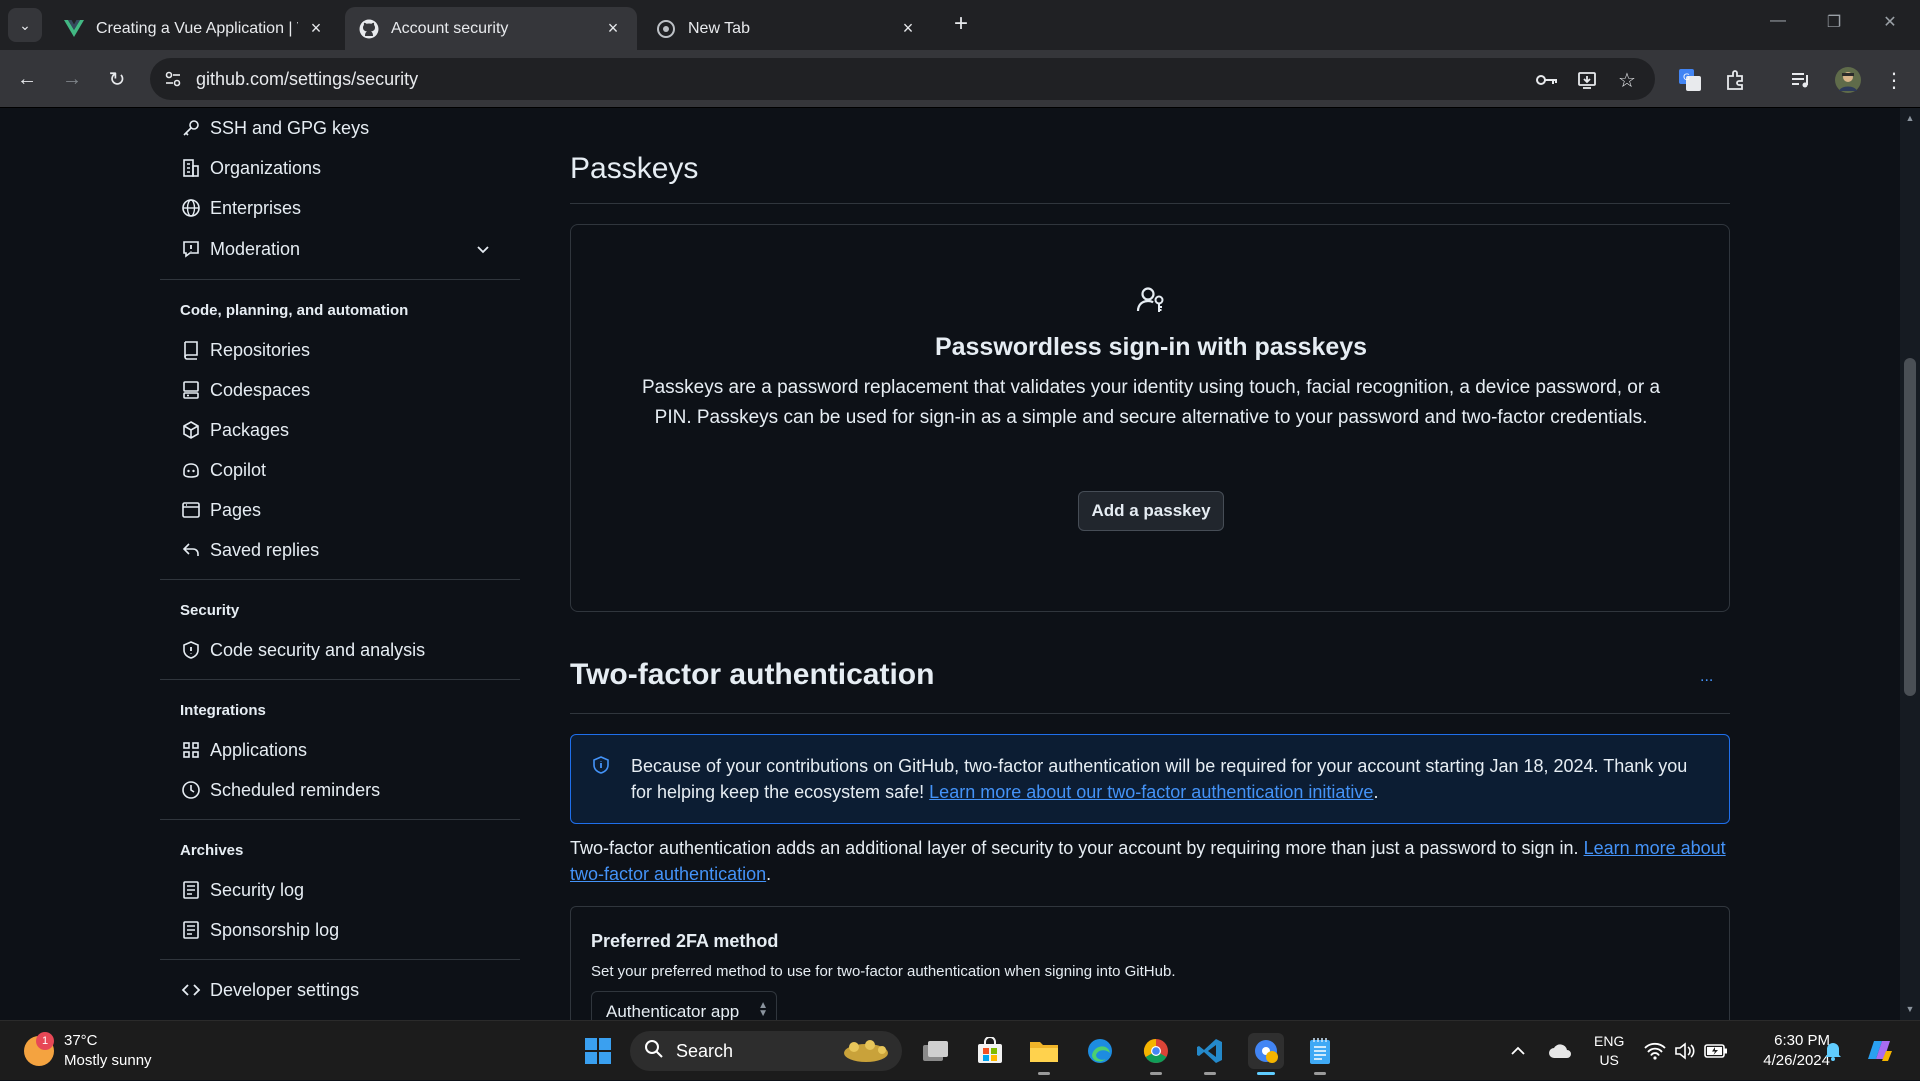 This screenshot has width=1920, height=1081. I want to click on running-indicator, so click(1320, 1073).